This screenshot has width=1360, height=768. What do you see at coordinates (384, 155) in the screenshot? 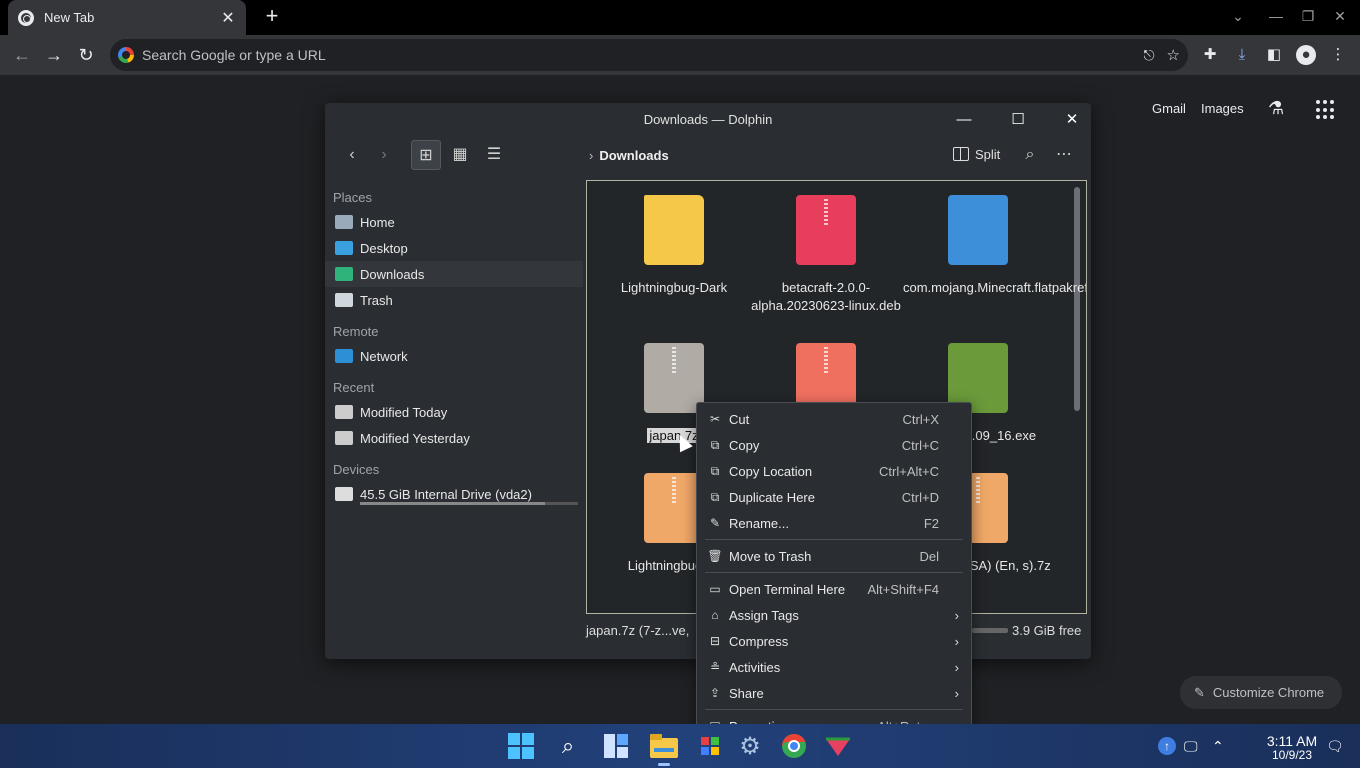
I see `go-forward-icon: ›` at bounding box center [384, 155].